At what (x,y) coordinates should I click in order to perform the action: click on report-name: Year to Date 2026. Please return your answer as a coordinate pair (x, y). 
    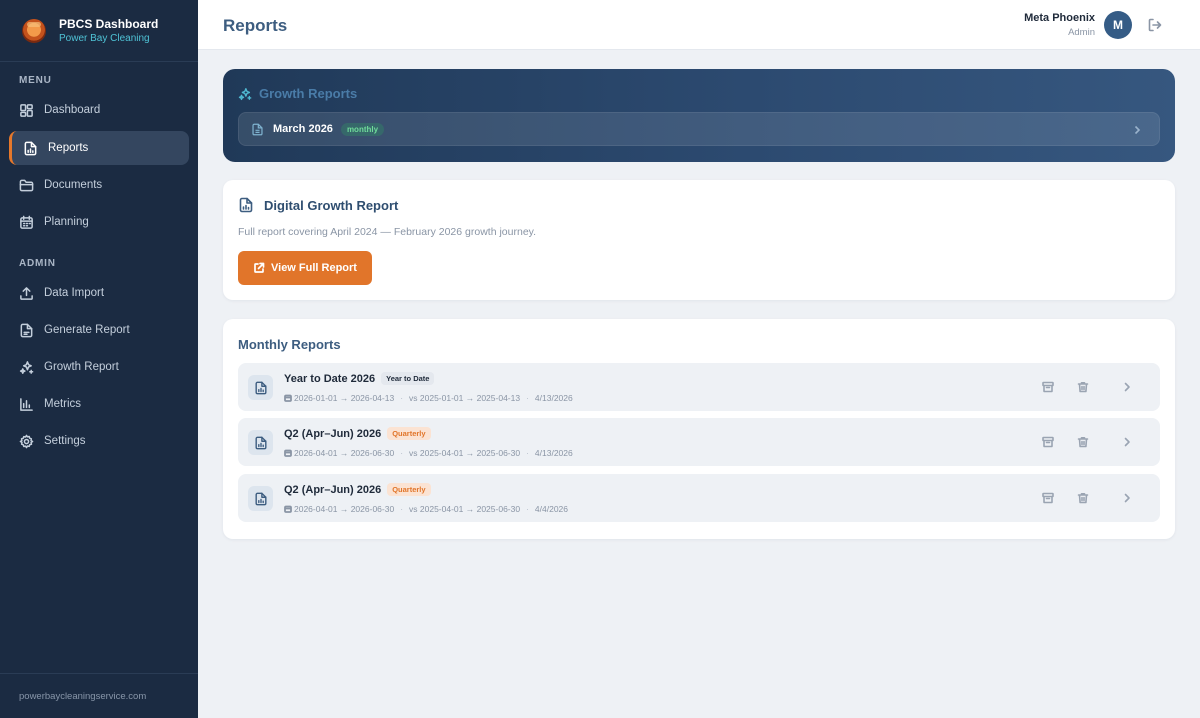
    Looking at the image, I should click on (330, 378).